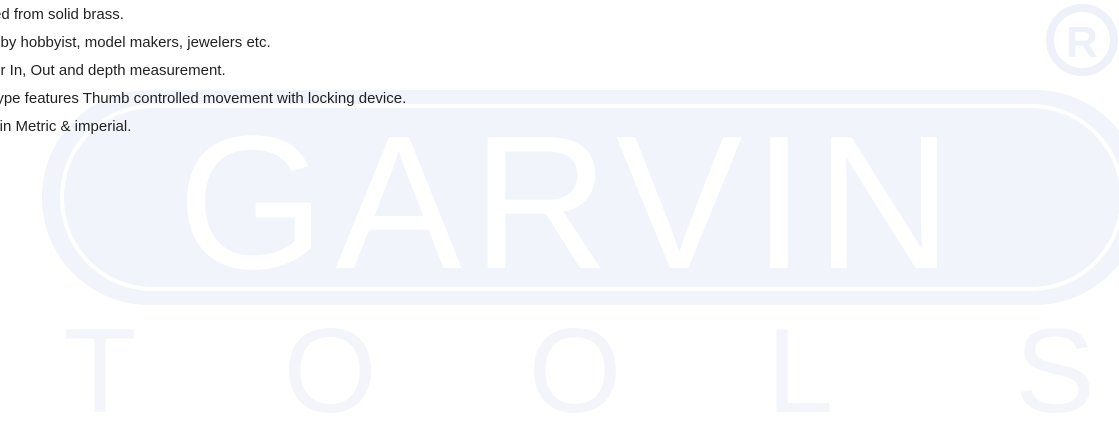 Image resolution: width=1119 pixels, height=421 pixels. I want to click on watermark-tools-letter: L, so click(800, 362).